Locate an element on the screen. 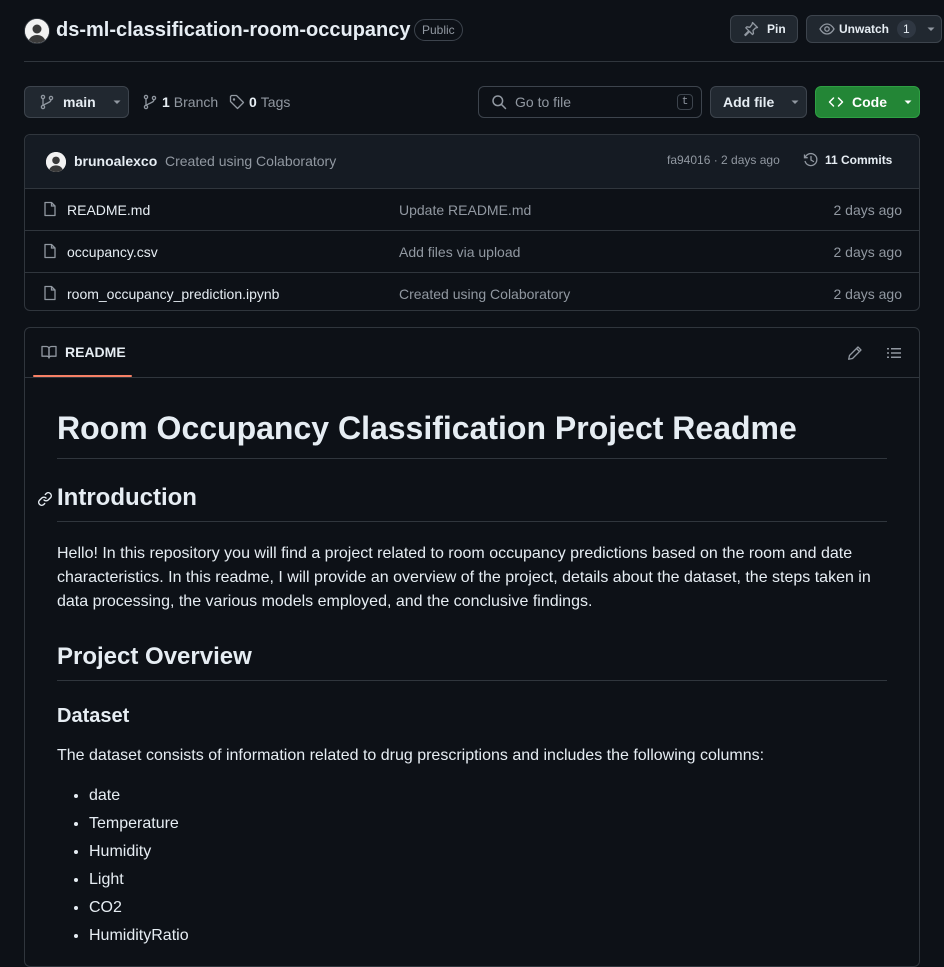 This screenshot has height=967, width=944. file-commit-message: Update README.md is located at coordinates (465, 210).